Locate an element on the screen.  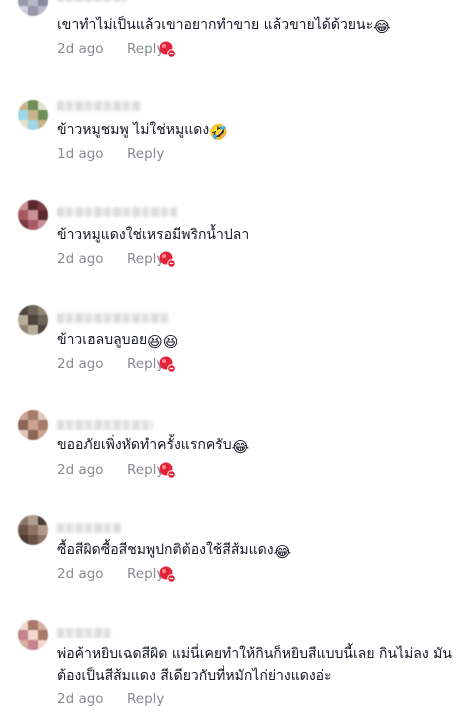
comment-date: 1d ago is located at coordinates (80, 154).